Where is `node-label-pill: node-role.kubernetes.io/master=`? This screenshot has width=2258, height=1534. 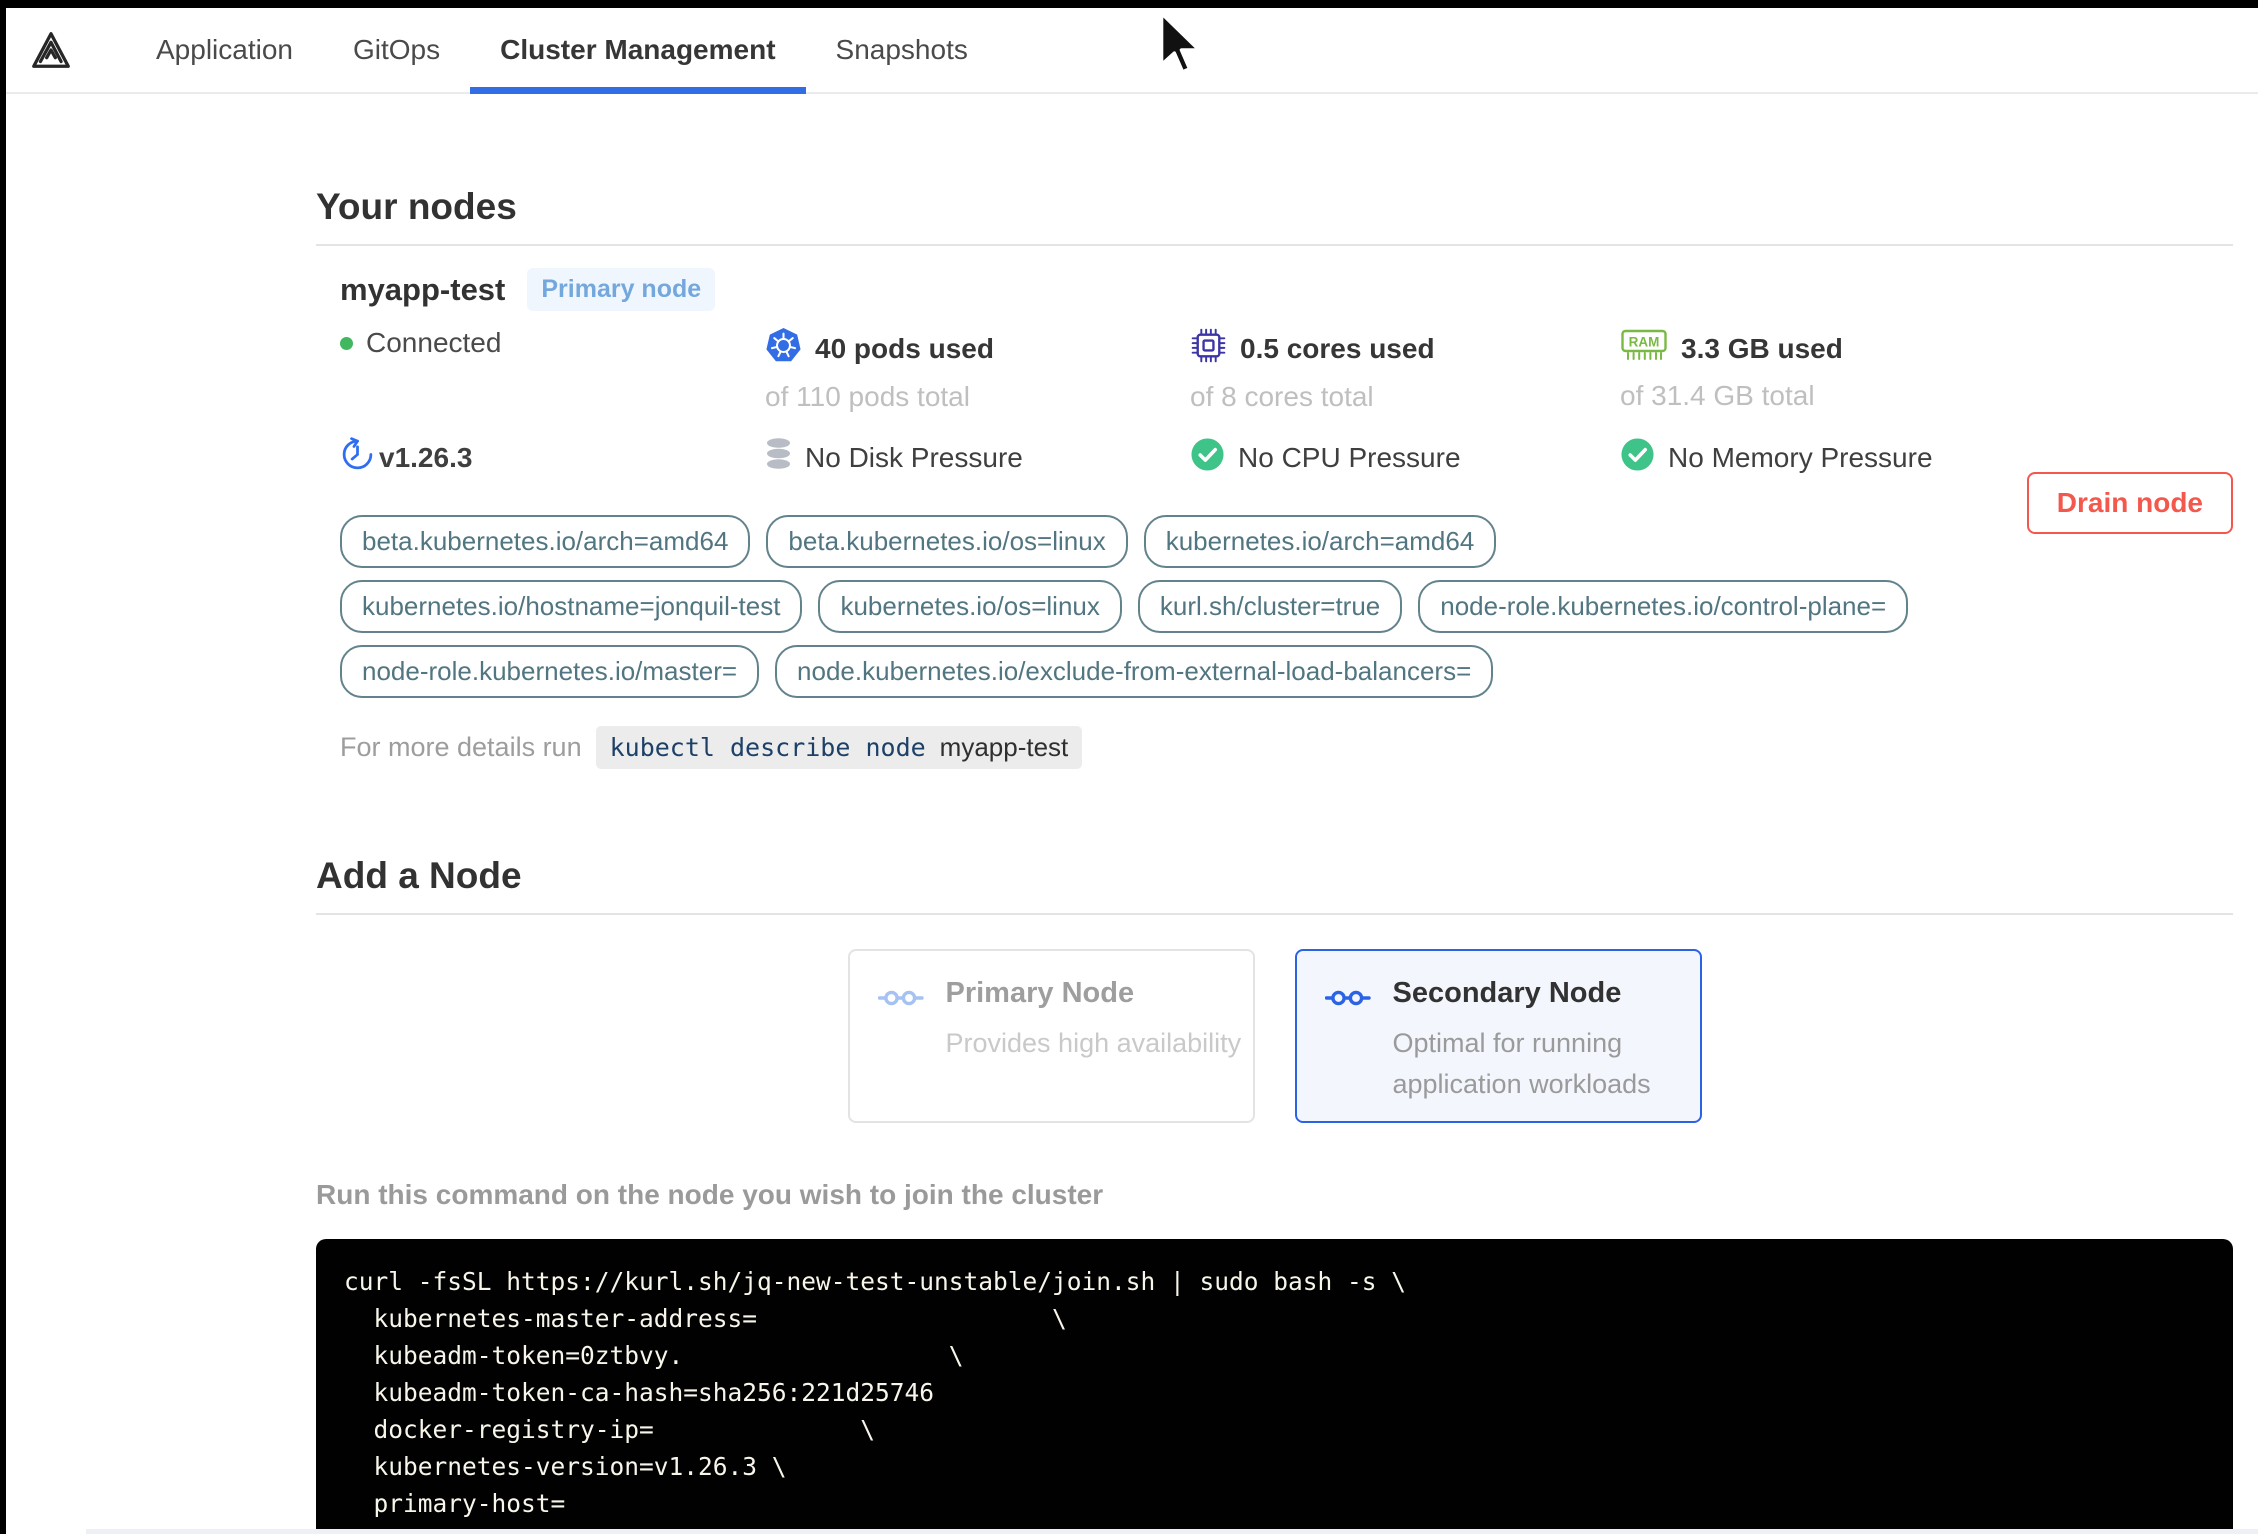
node-label-pill: node-role.kubernetes.io/master= is located at coordinates (550, 671).